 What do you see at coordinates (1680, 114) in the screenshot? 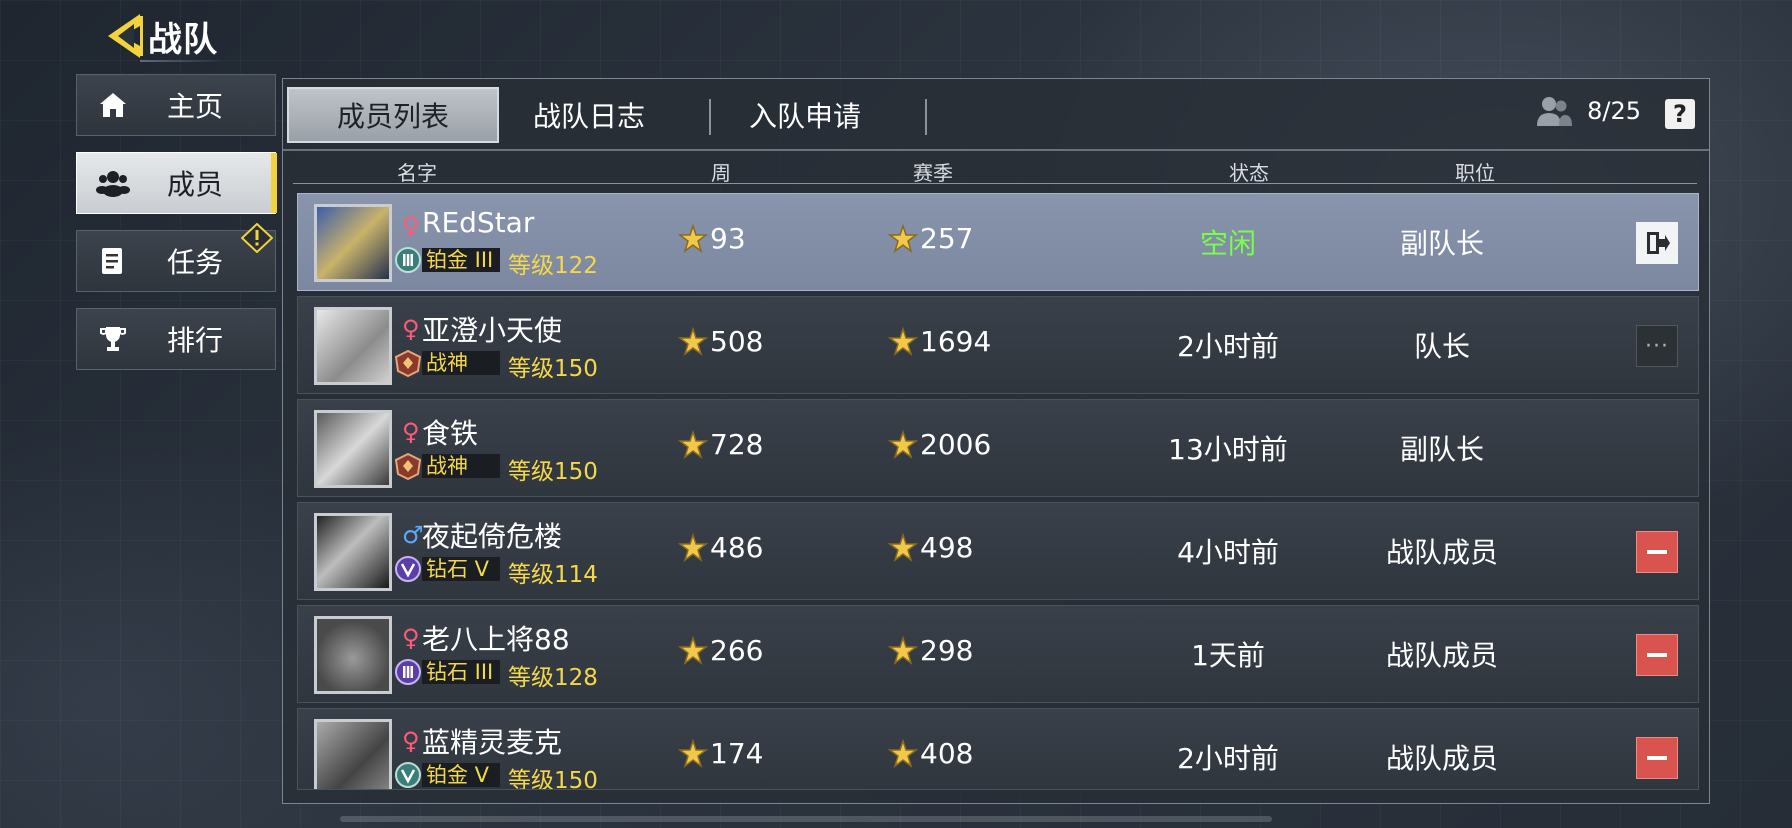
I see `help-button: ?` at bounding box center [1680, 114].